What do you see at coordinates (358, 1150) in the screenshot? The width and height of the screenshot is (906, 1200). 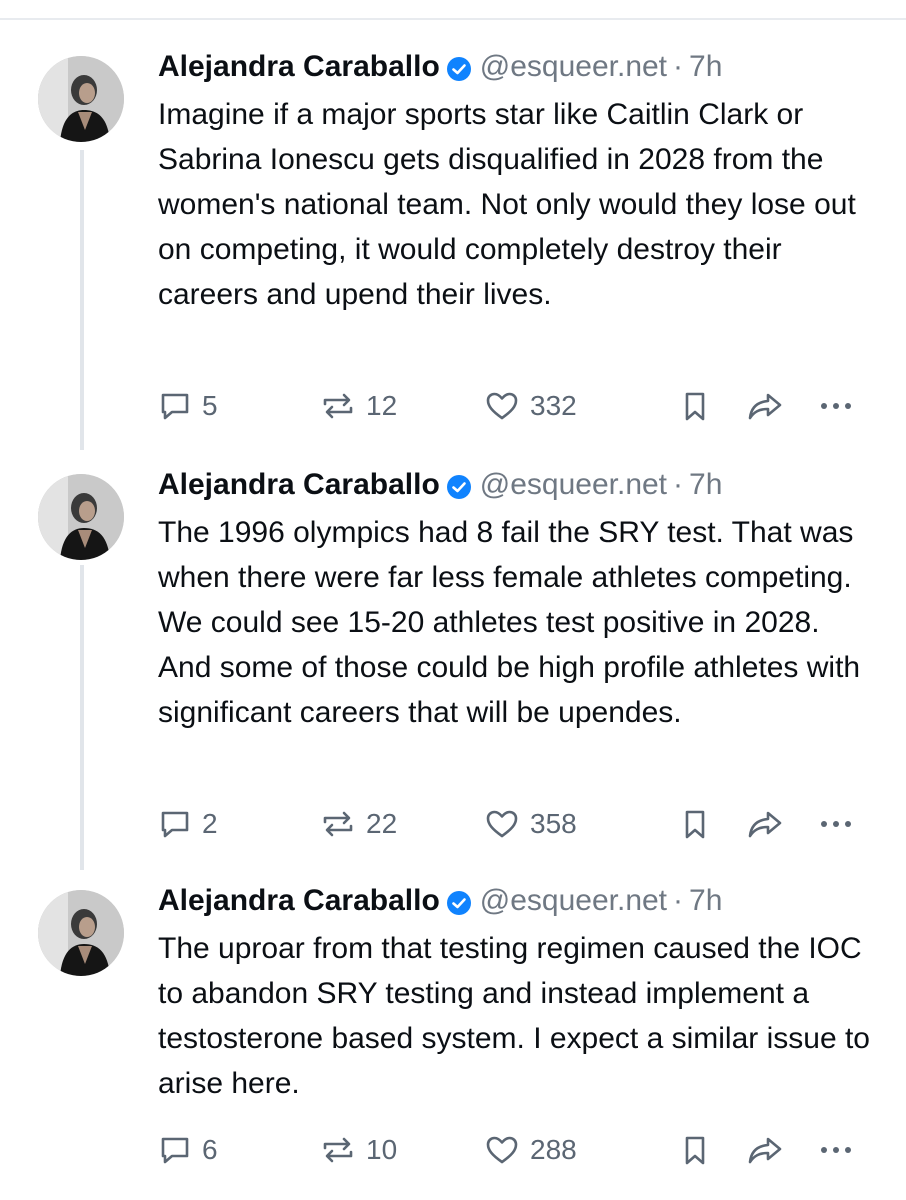 I see `repost-button: 10` at bounding box center [358, 1150].